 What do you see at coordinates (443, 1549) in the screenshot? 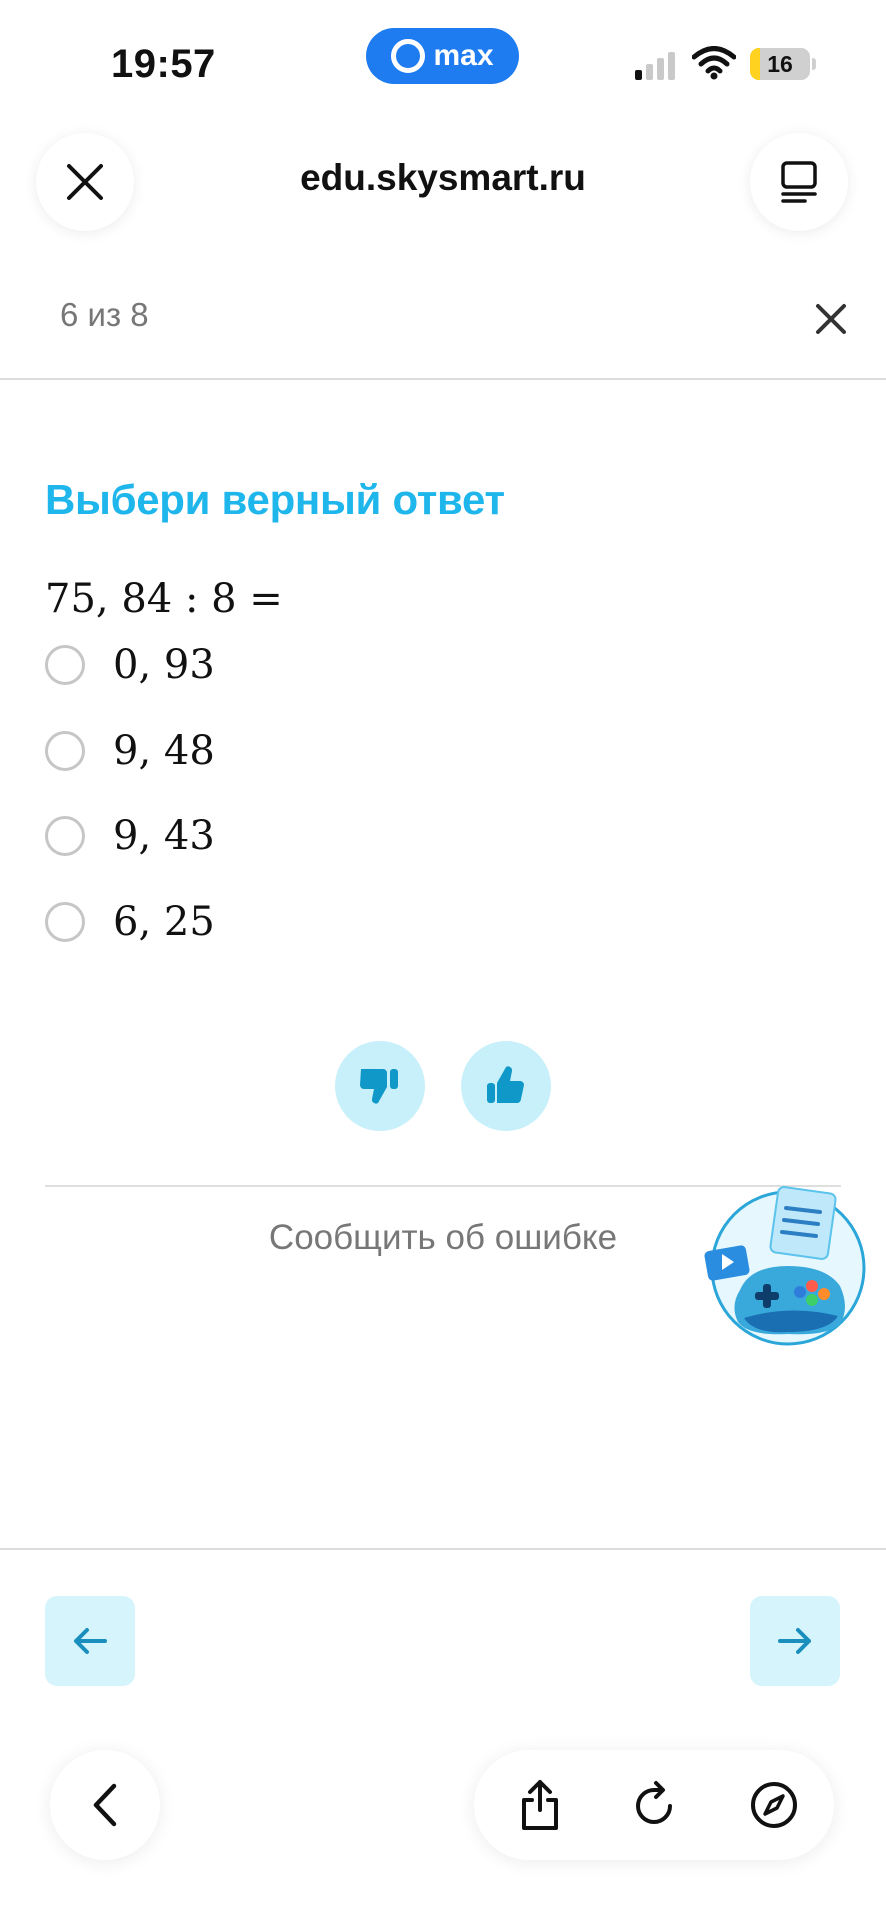
I see `footer-divider` at bounding box center [443, 1549].